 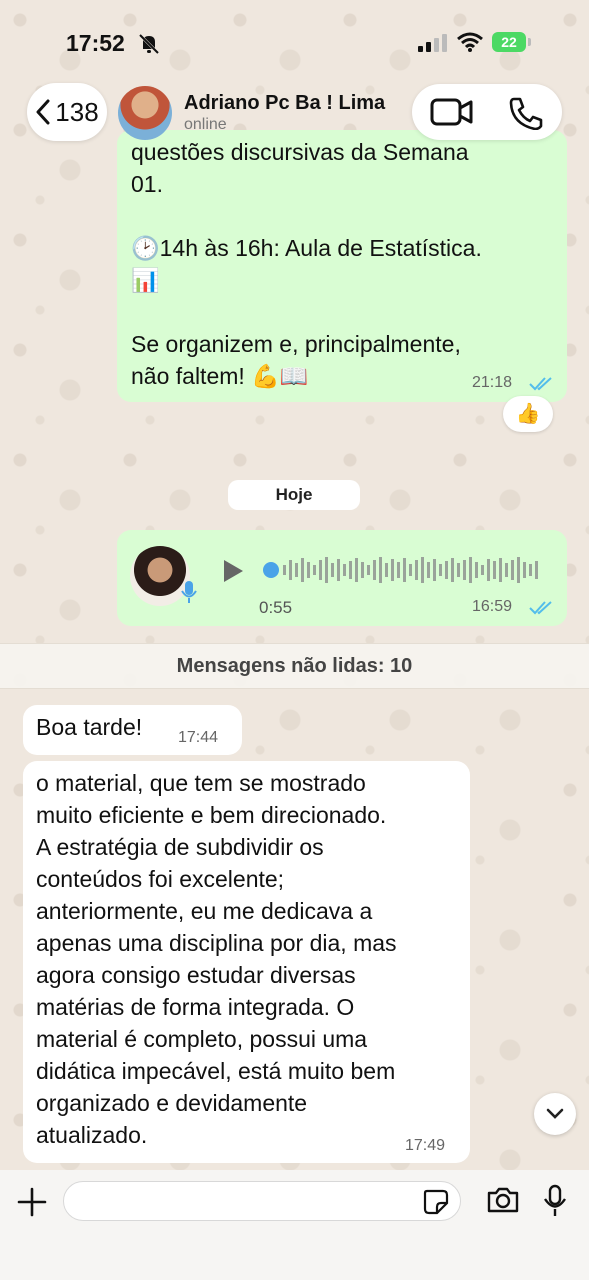 I want to click on sticker-icon, so click(x=436, y=1202).